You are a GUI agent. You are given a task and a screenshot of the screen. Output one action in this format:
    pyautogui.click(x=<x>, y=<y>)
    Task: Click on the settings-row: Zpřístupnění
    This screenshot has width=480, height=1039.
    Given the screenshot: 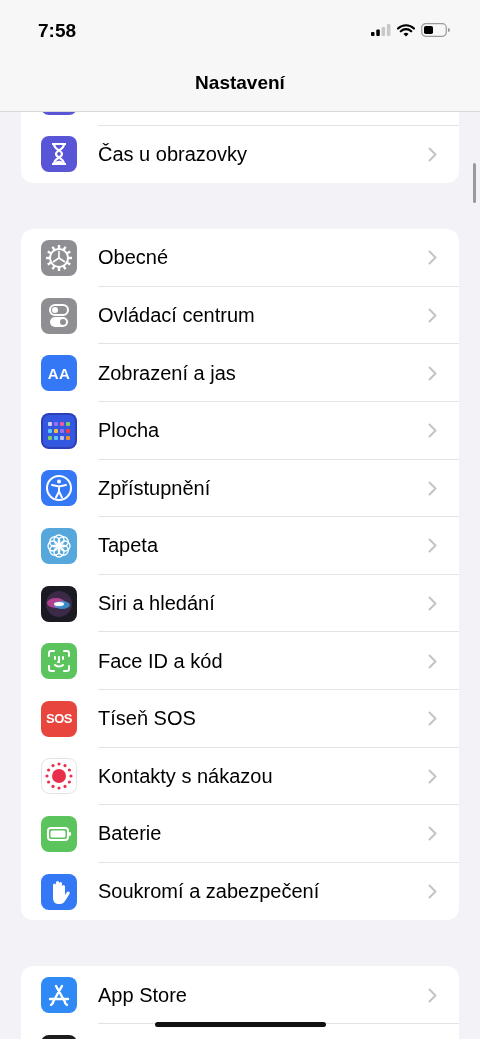 What is the action you would take?
    pyautogui.click(x=240, y=488)
    